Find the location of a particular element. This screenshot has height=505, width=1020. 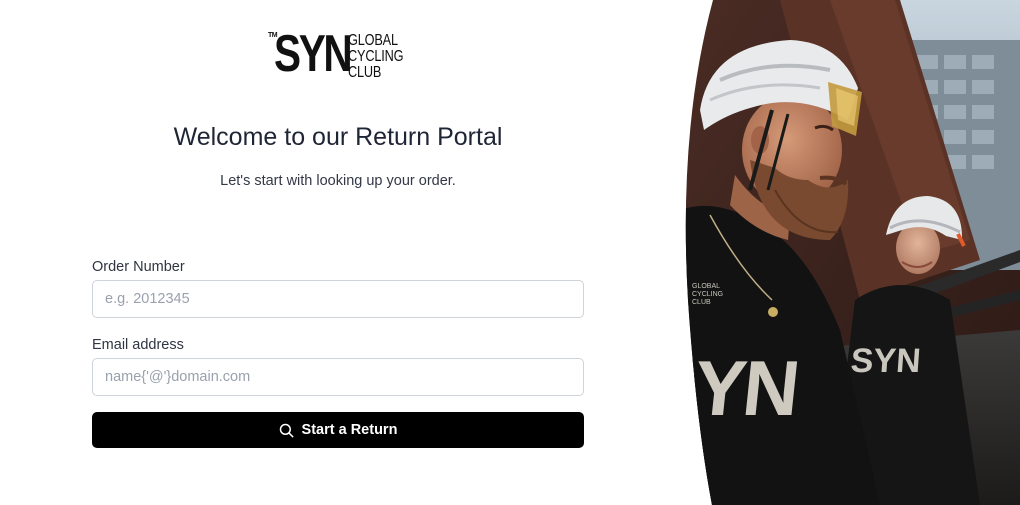

order-number-label: Order Number is located at coordinates (138, 267).